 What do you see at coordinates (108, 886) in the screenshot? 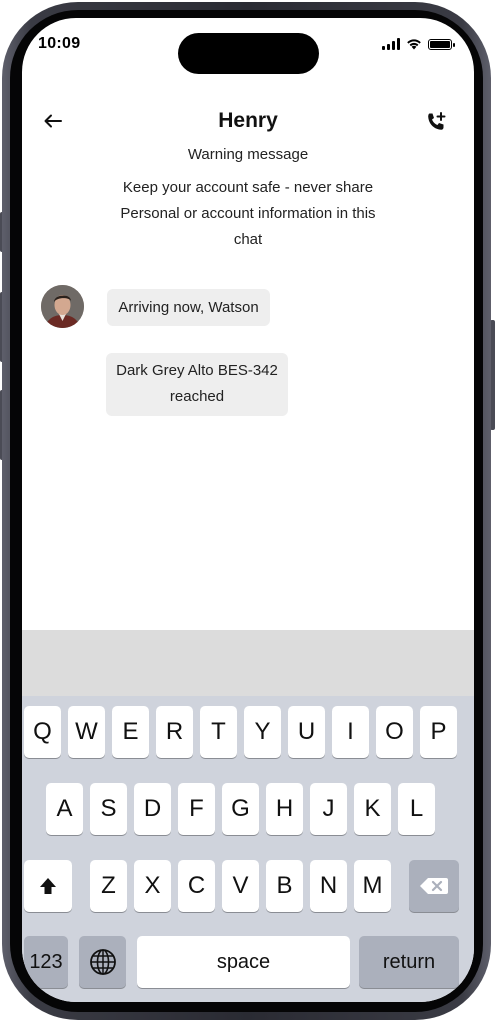
I see `key-z: Z` at bounding box center [108, 886].